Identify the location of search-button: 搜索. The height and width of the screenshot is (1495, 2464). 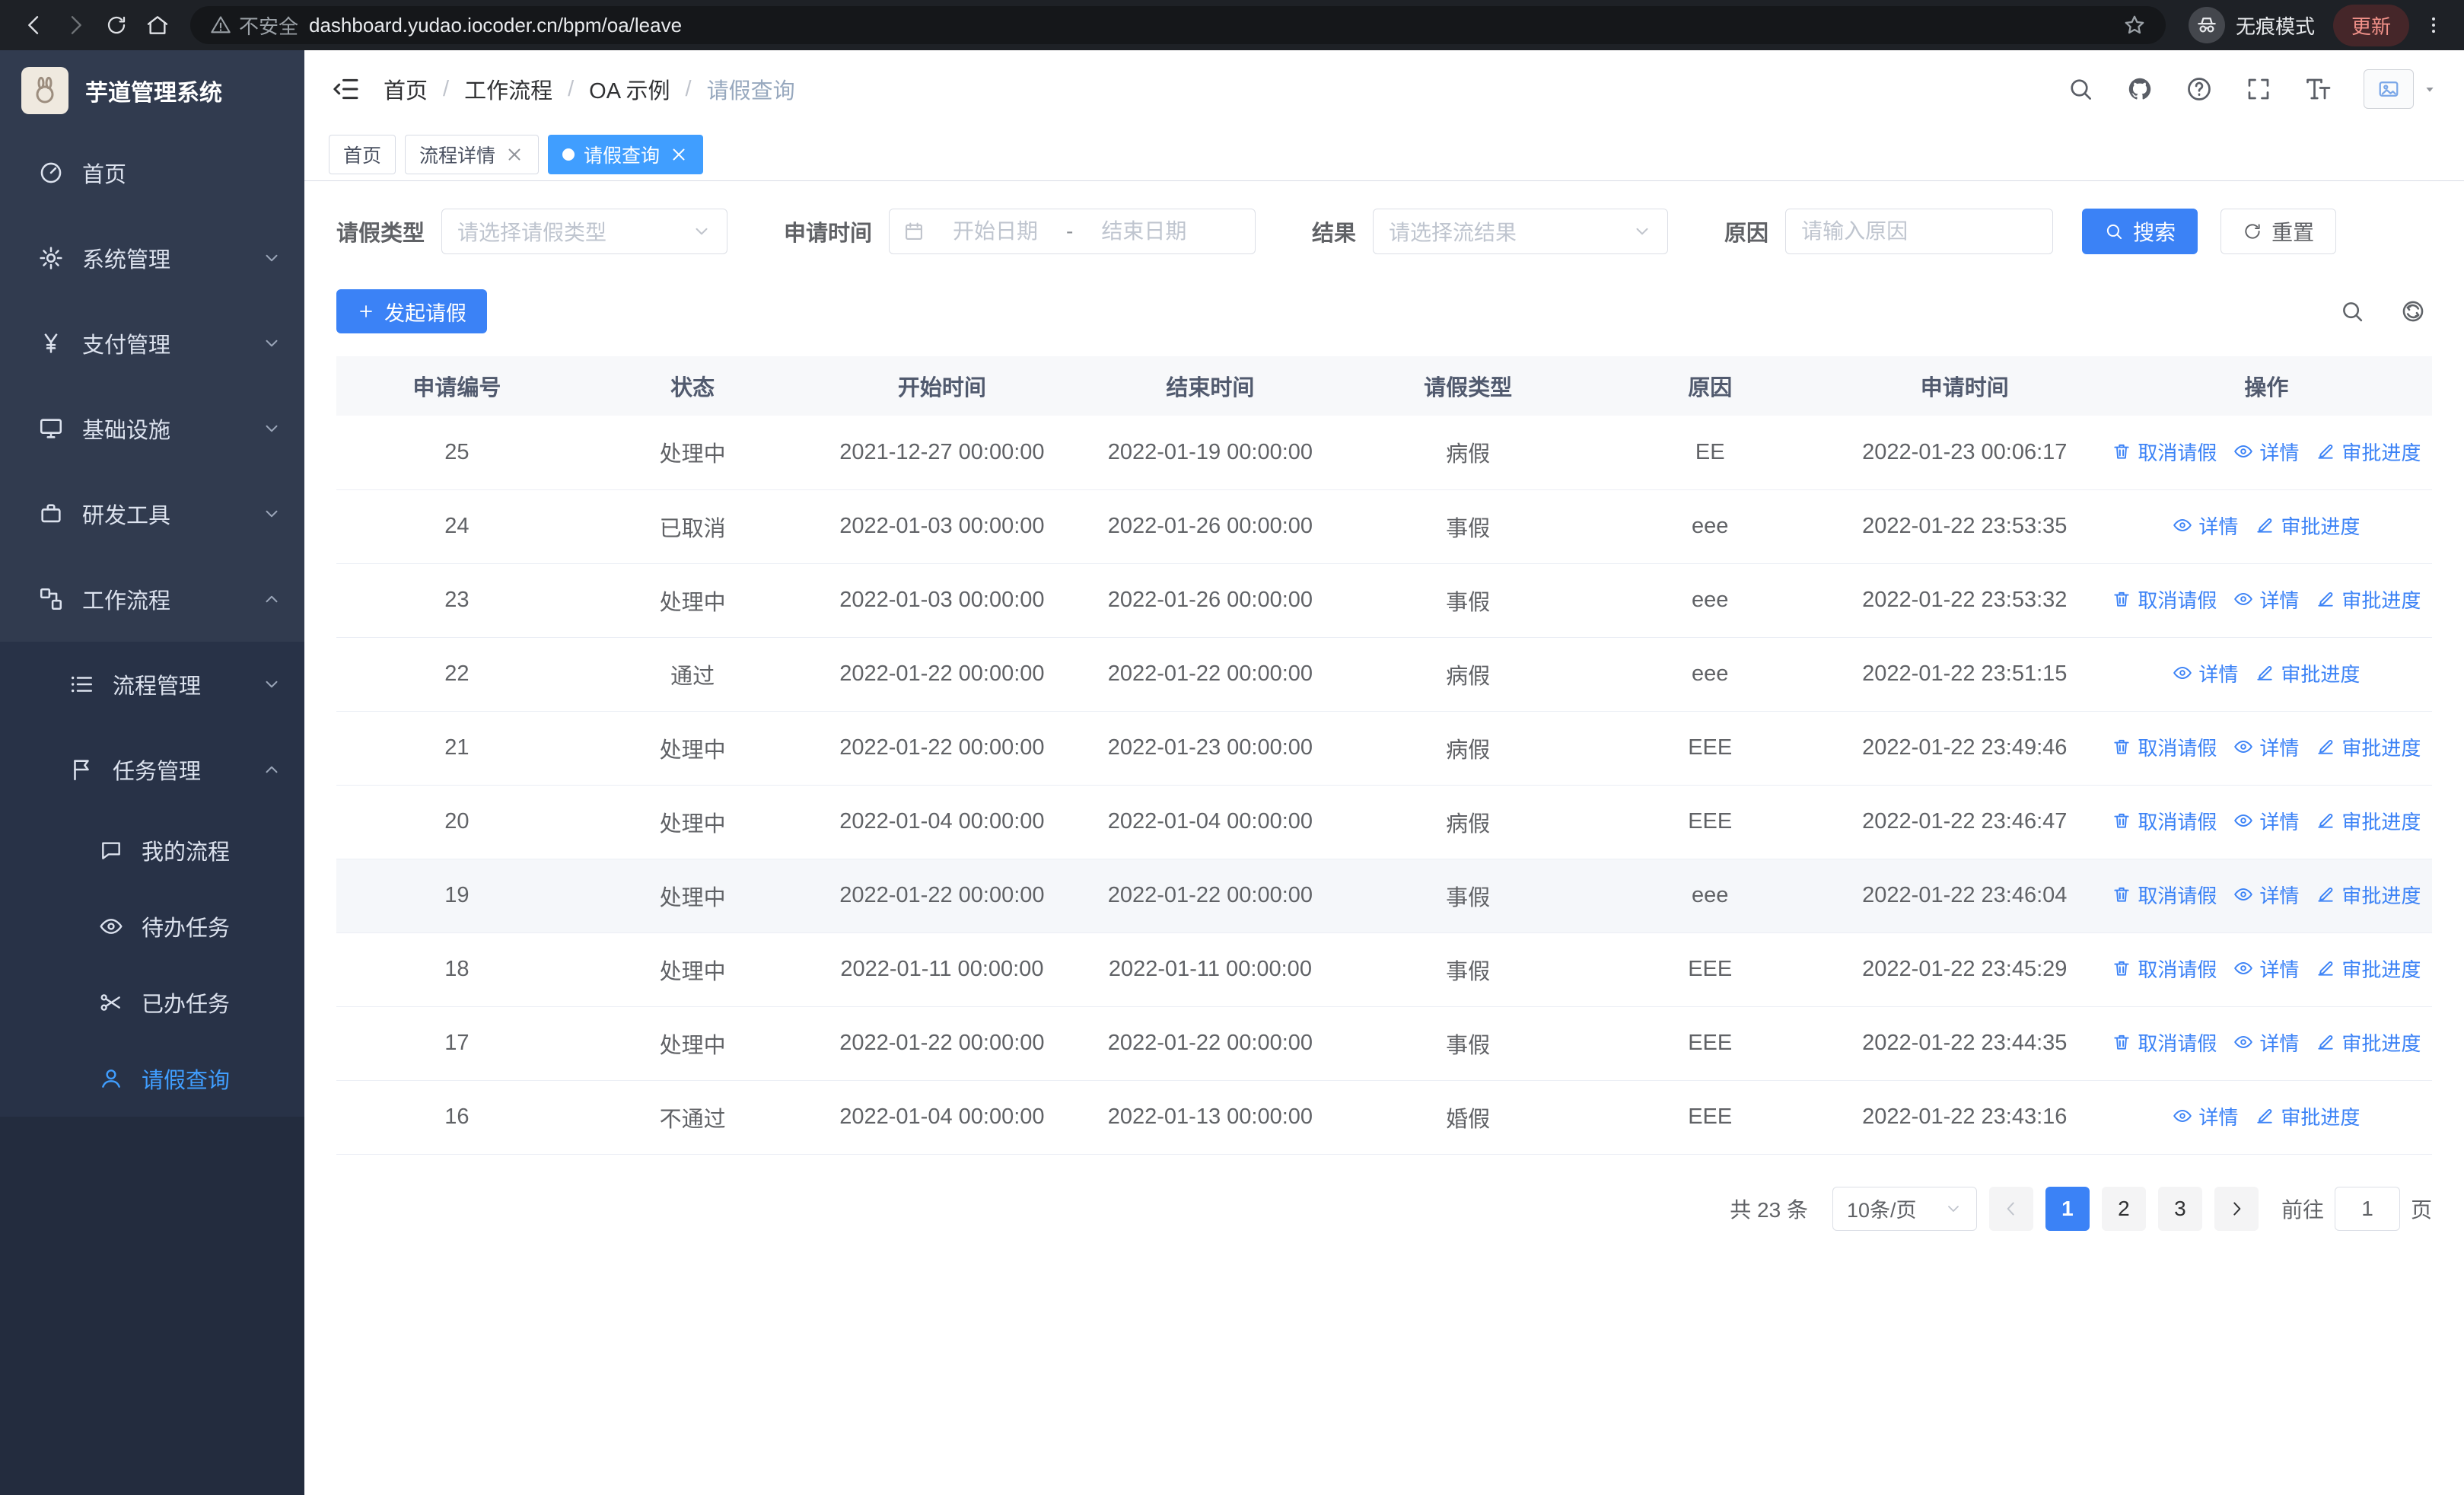
(2140, 231).